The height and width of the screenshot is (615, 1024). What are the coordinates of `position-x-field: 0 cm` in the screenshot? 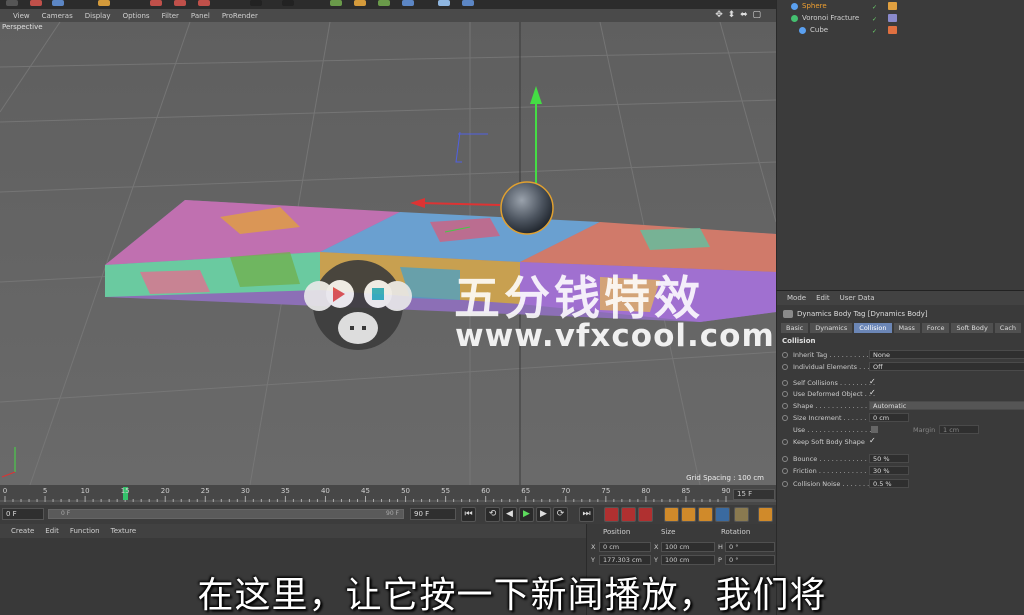 It's located at (625, 547).